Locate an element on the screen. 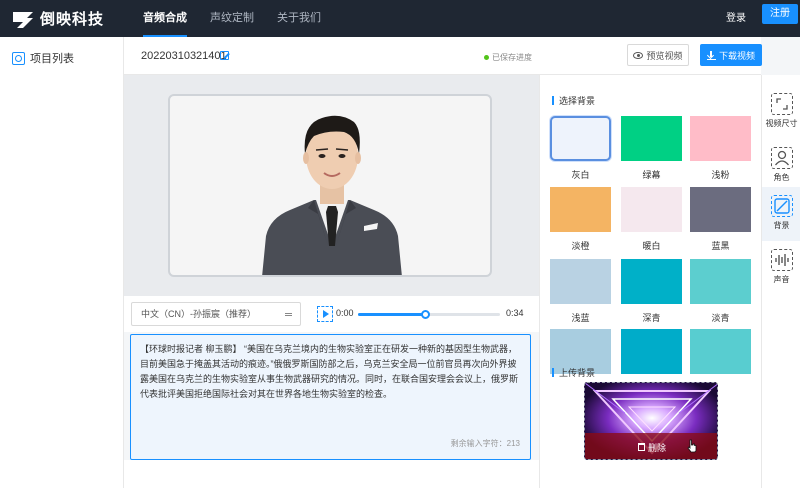  play-button is located at coordinates (325, 314).